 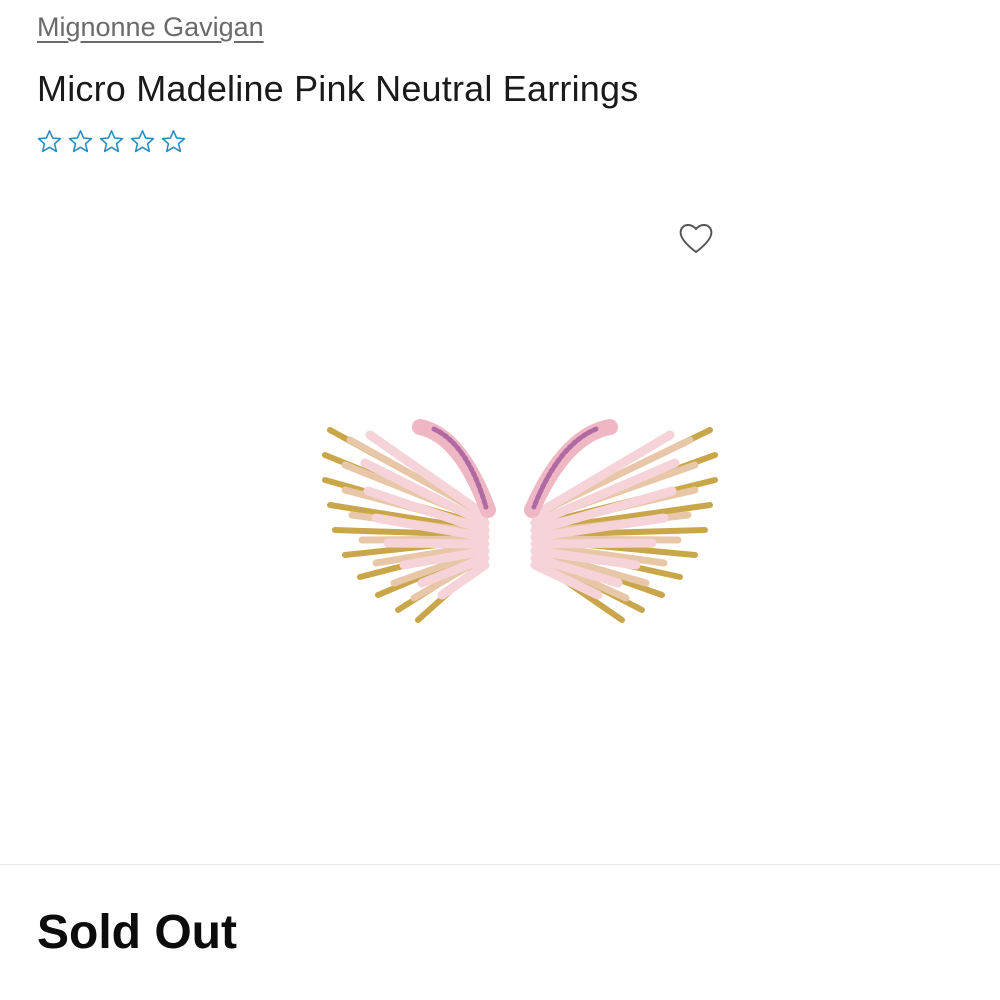 What do you see at coordinates (500, 864) in the screenshot?
I see `section-divider` at bounding box center [500, 864].